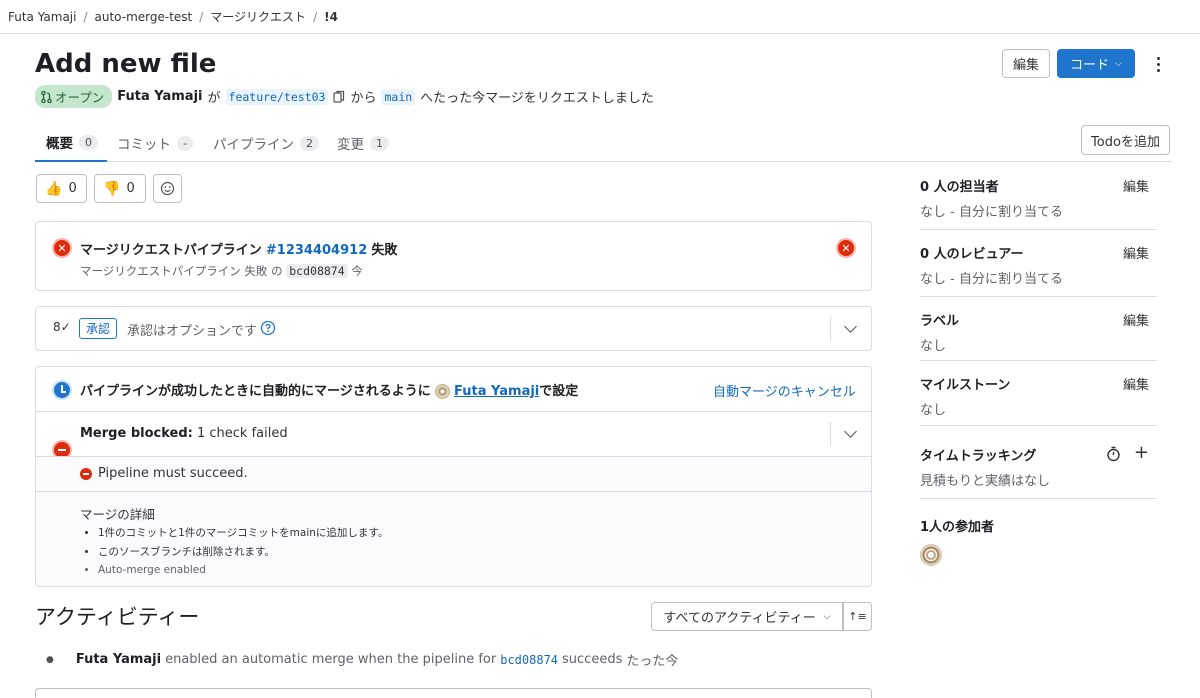 The height and width of the screenshot is (698, 1200). What do you see at coordinates (1038, 198) in the screenshot?
I see `sidebar-assignees: 0 人の担当者 編集 なし - 自分に割り当てる` at bounding box center [1038, 198].